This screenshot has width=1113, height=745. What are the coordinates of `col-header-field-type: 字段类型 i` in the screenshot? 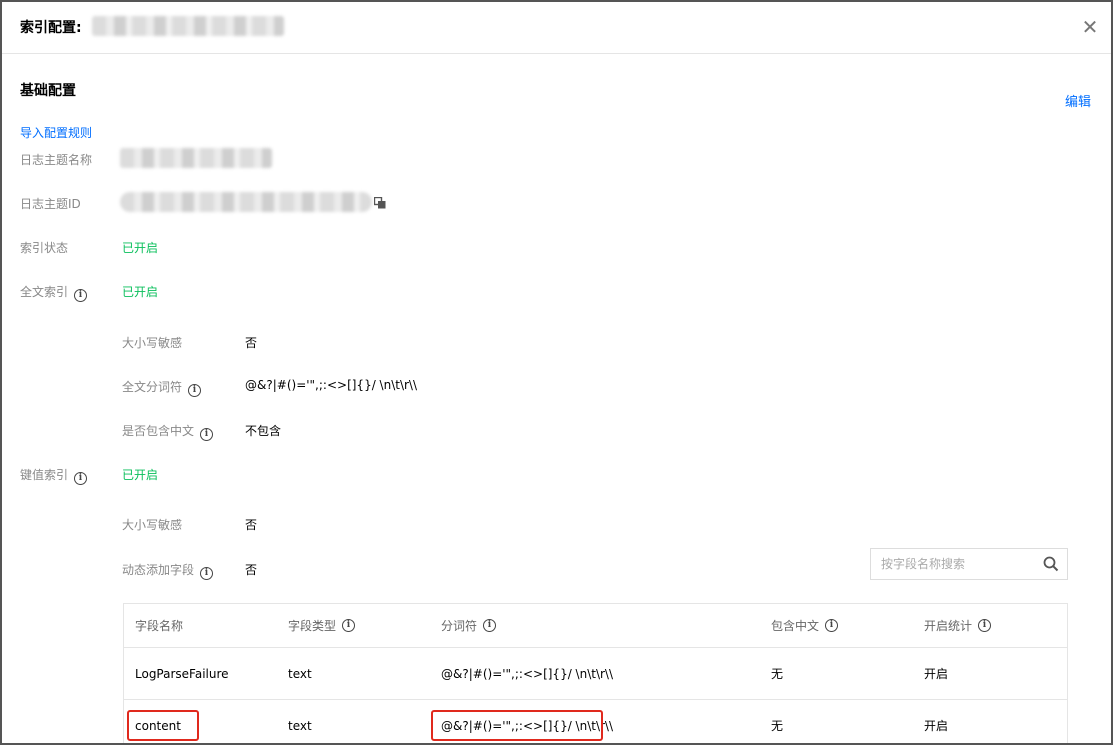 It's located at (322, 625).